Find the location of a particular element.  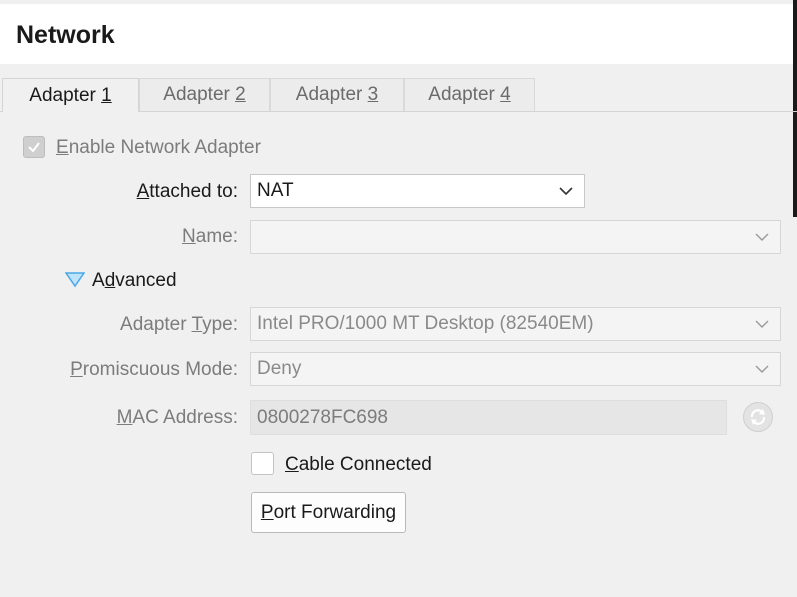

mac-address-field: 0800278FC698 is located at coordinates (488, 417).